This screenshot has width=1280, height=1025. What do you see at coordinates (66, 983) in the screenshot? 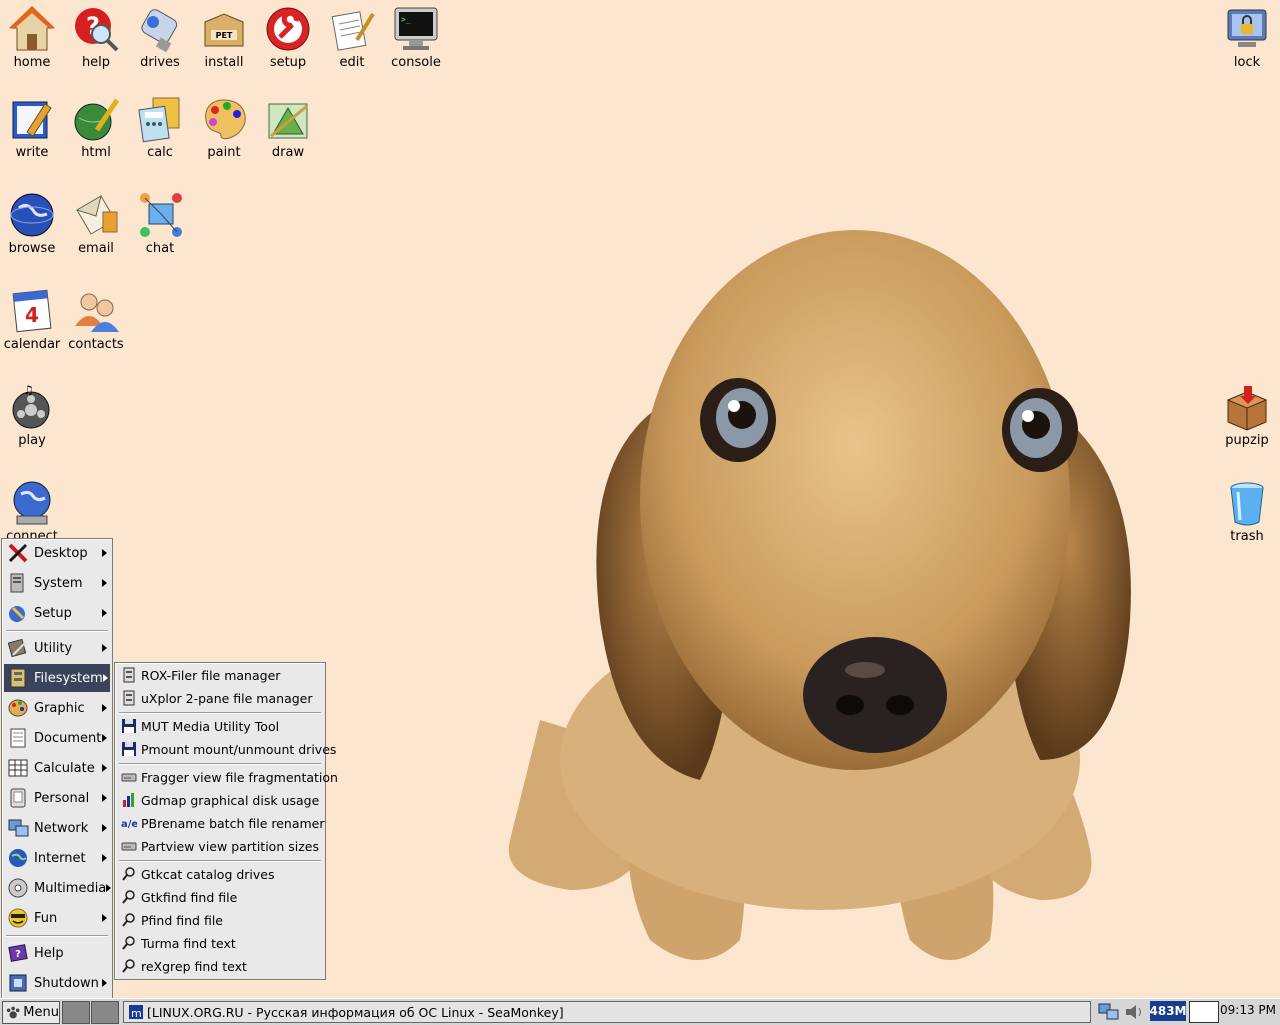
I see `menu-label-shutdown: Shutdown` at bounding box center [66, 983].